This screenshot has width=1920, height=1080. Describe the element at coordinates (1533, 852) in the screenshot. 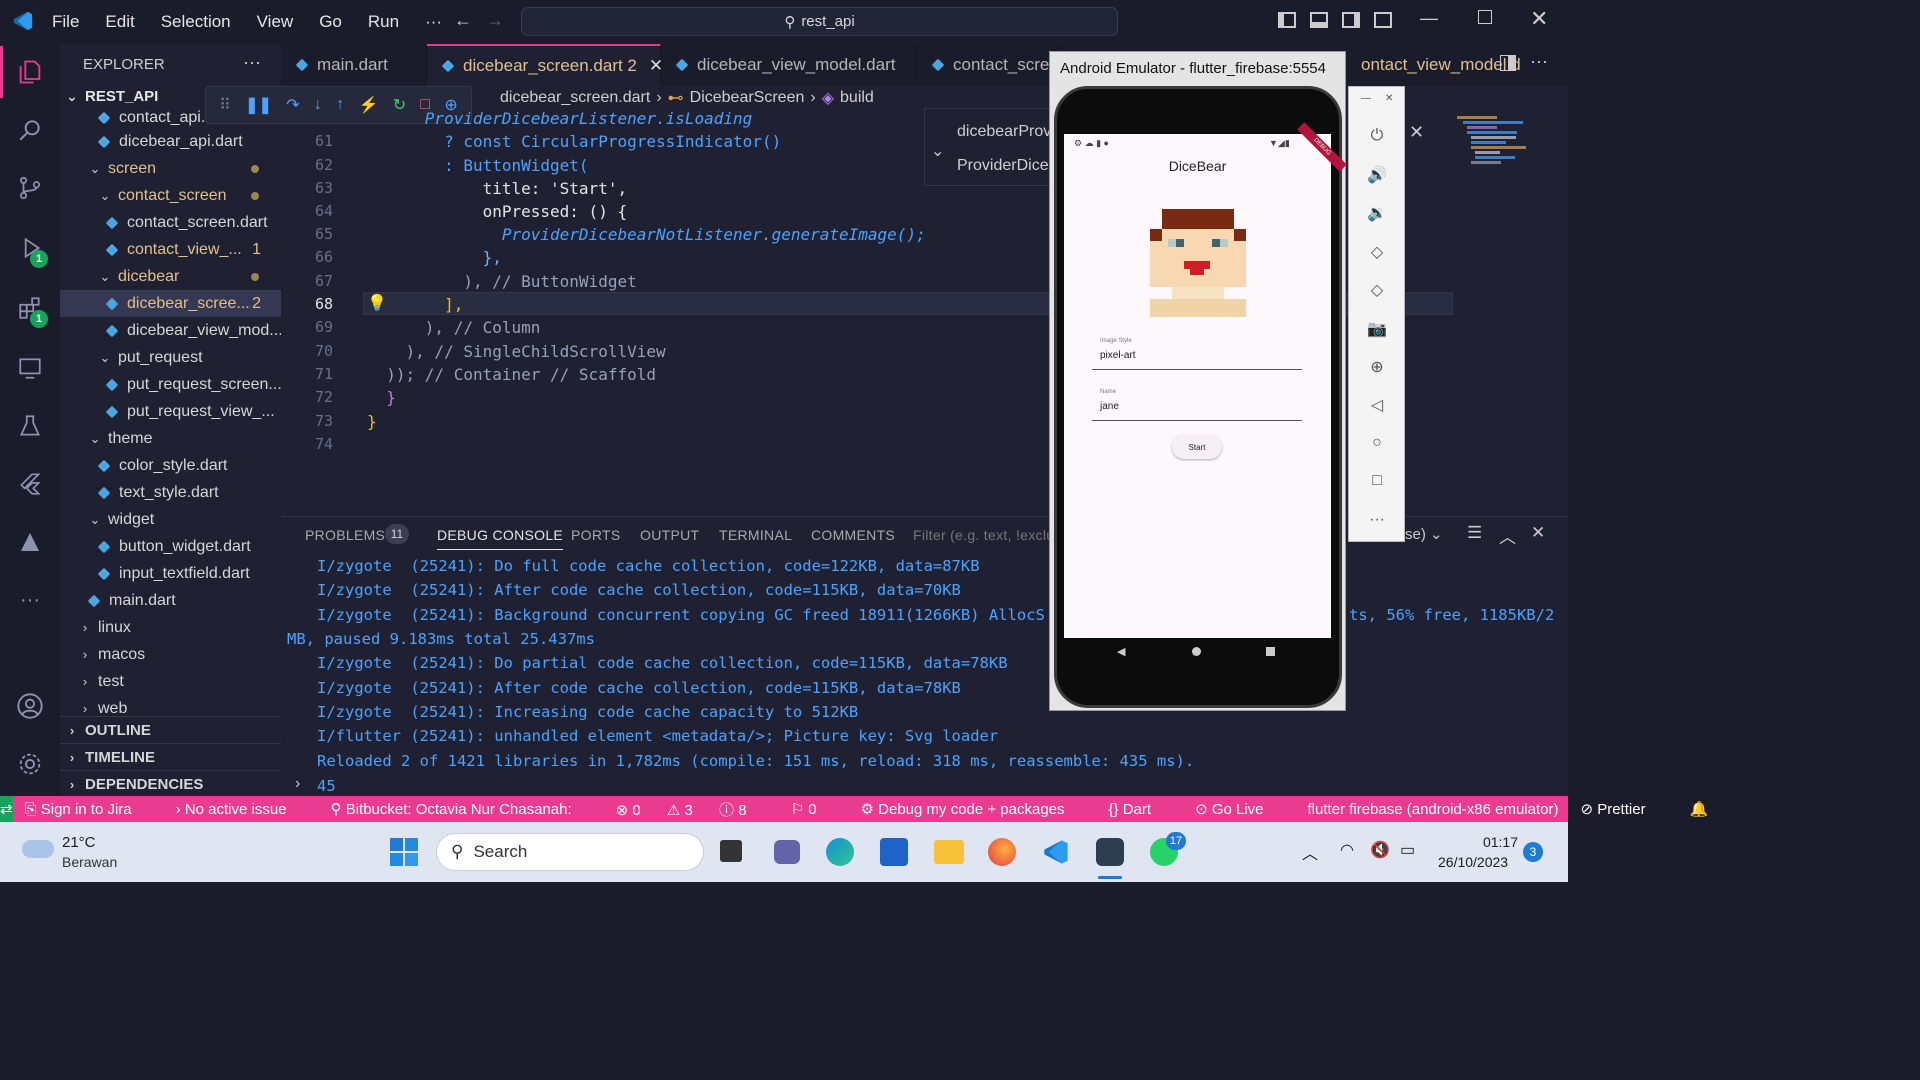

I see `notification-badge: 3` at that location.